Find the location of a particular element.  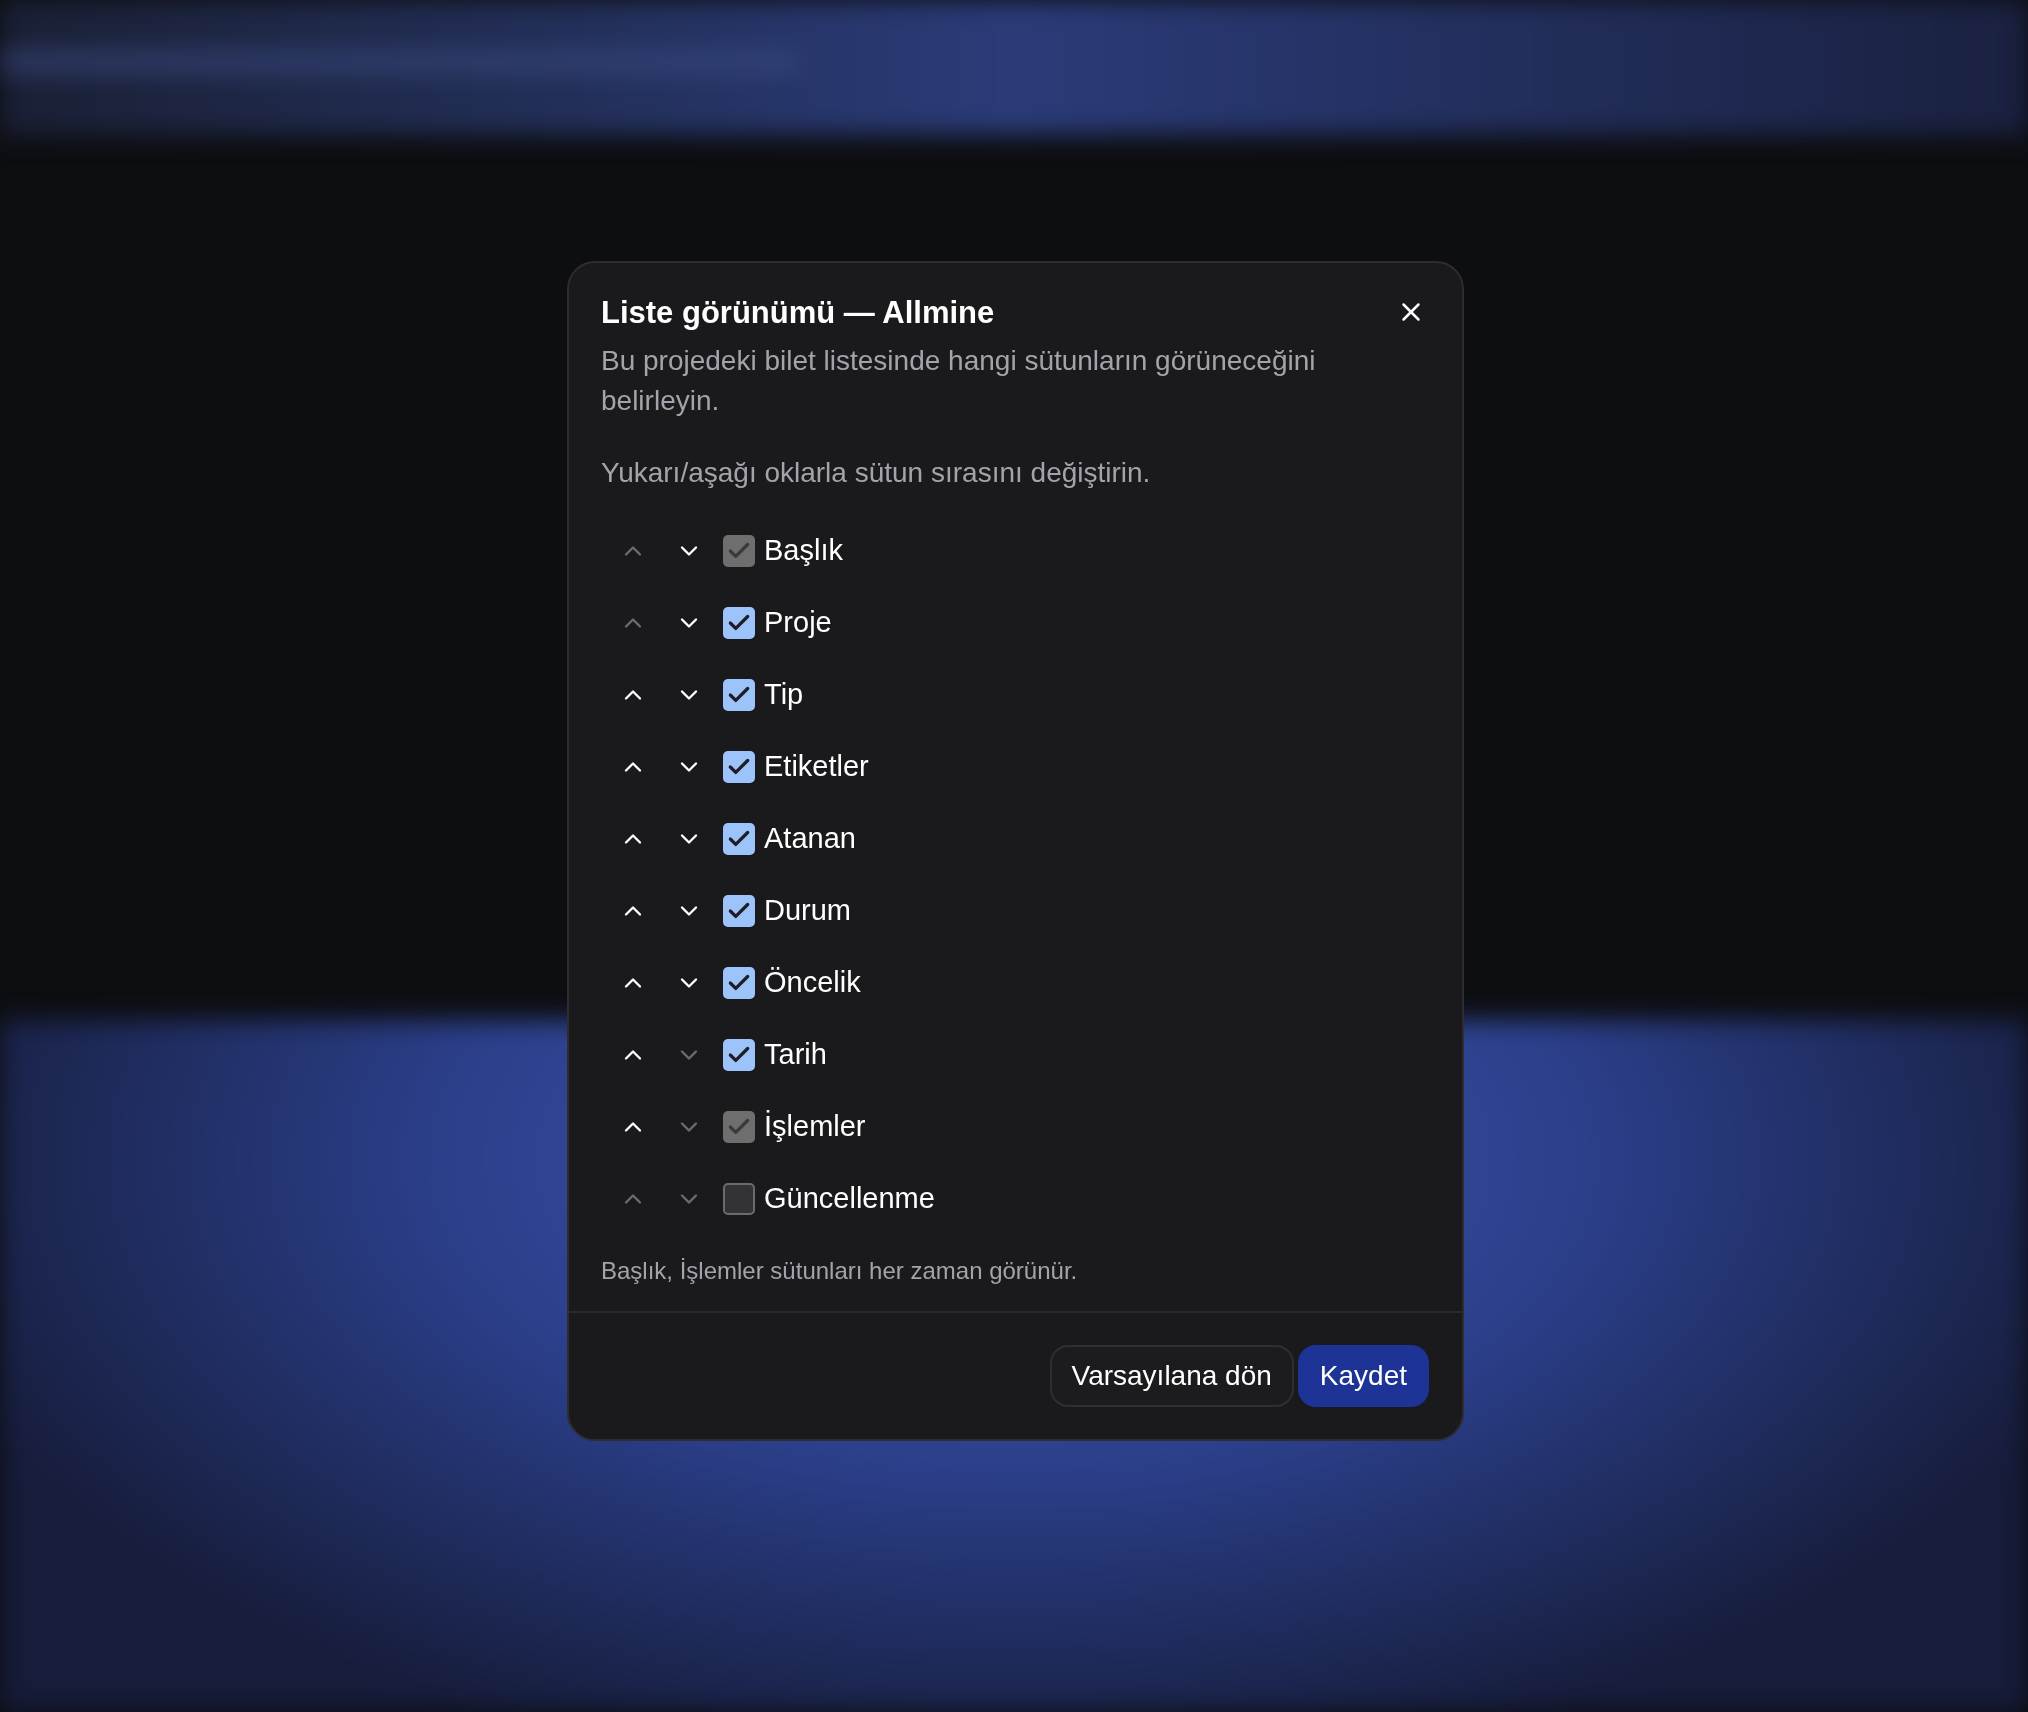

visibility-note: Başlık, İşlemler sütunları her zaman görünür. is located at coordinates (840, 1271).